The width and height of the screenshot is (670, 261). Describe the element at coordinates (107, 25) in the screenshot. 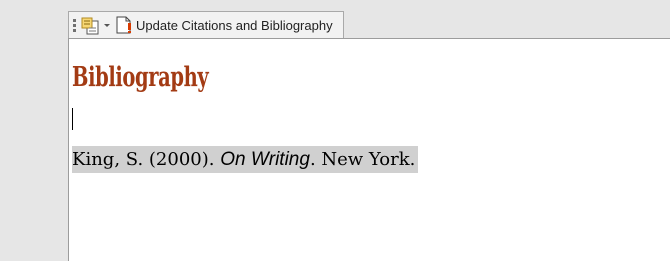

I see `chevron-down-icon` at that location.